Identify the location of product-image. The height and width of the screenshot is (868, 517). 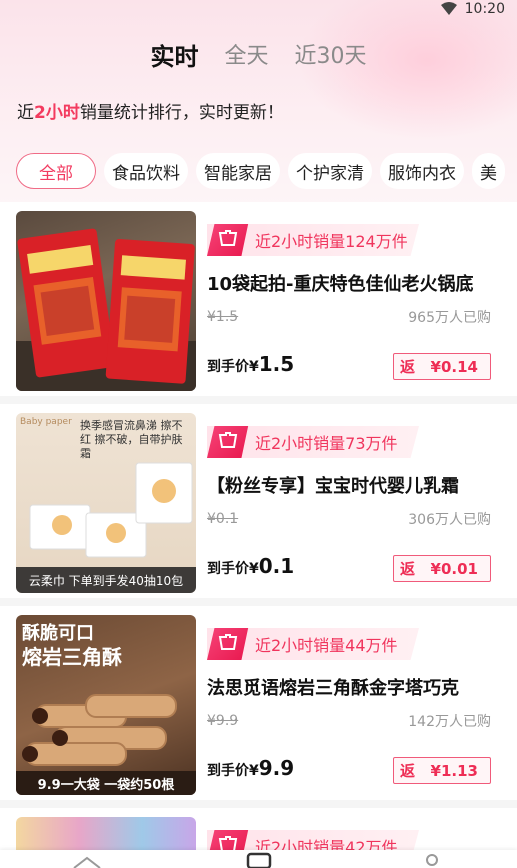
(106, 301).